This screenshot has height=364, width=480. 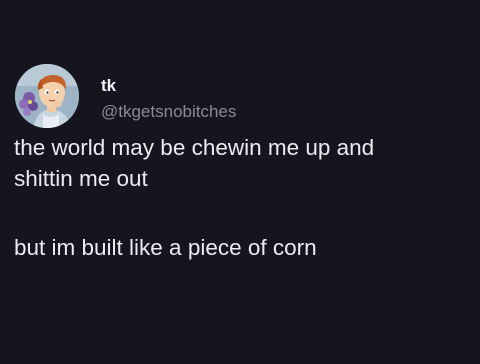 I want to click on tweet-header: tk @tkgetsnobitches, so click(x=125, y=96).